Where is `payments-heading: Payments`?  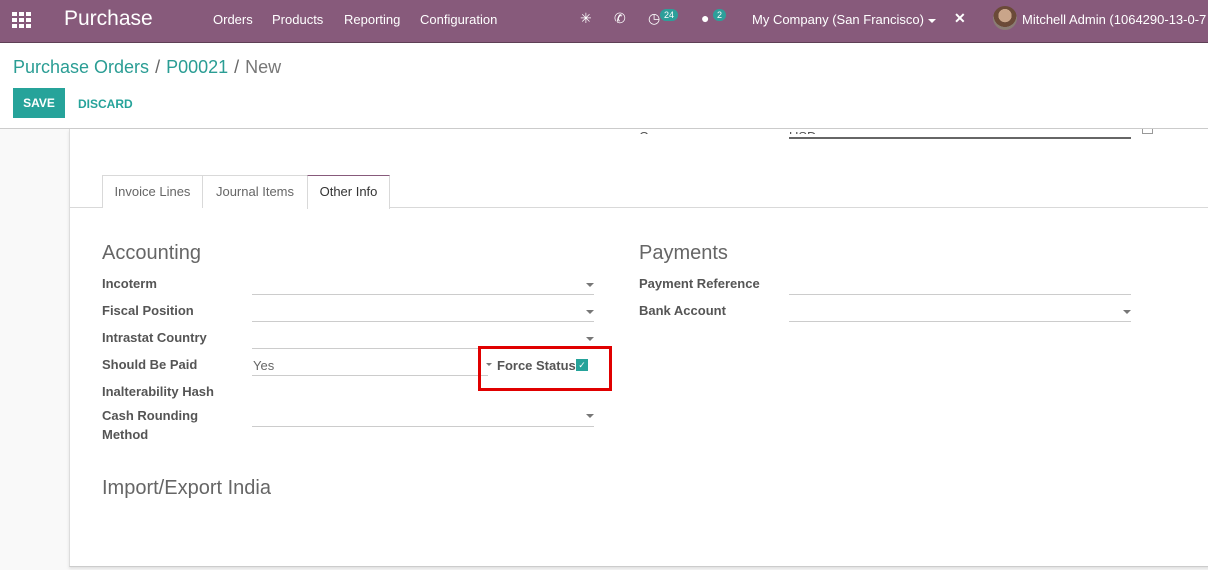 payments-heading: Payments is located at coordinates (683, 253).